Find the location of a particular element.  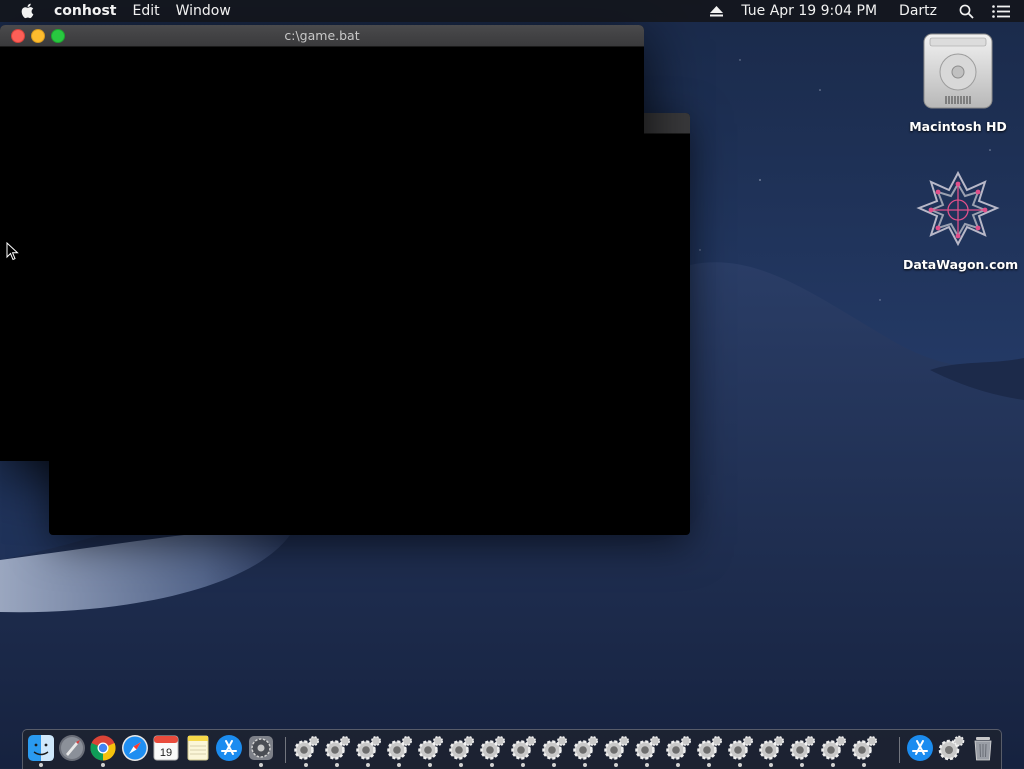

dock: 19 is located at coordinates (512, 749).